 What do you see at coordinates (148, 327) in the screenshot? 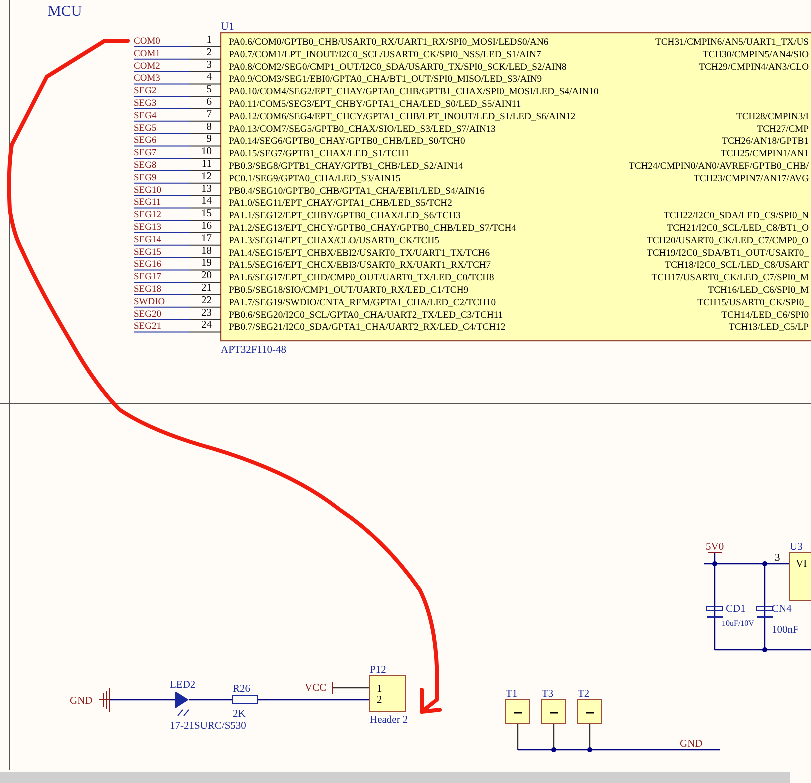
I see `net-label: SEG21` at bounding box center [148, 327].